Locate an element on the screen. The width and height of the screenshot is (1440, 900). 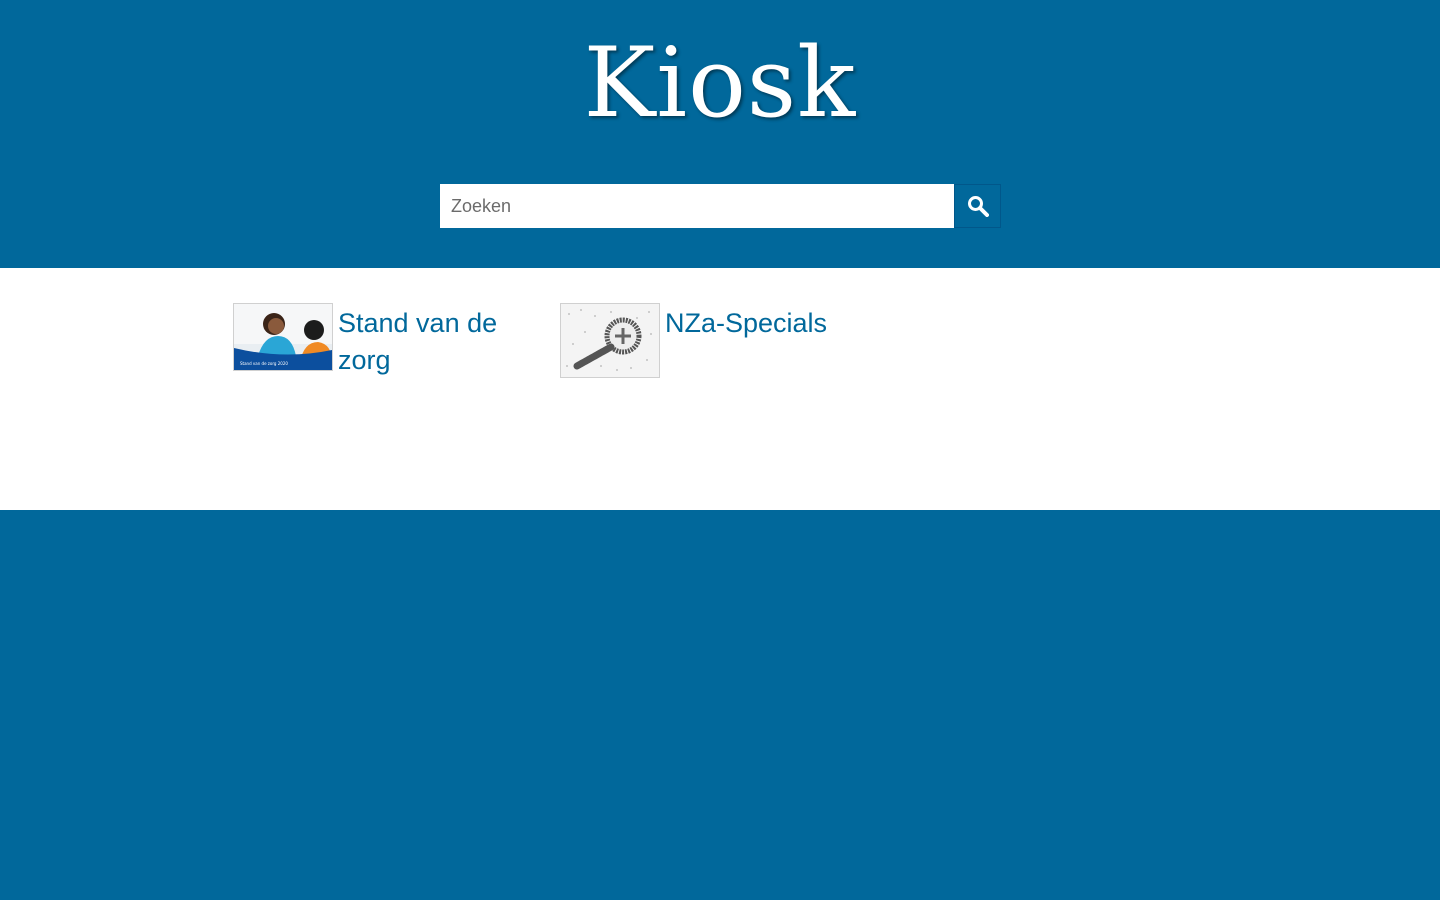
search-button is located at coordinates (977, 206).